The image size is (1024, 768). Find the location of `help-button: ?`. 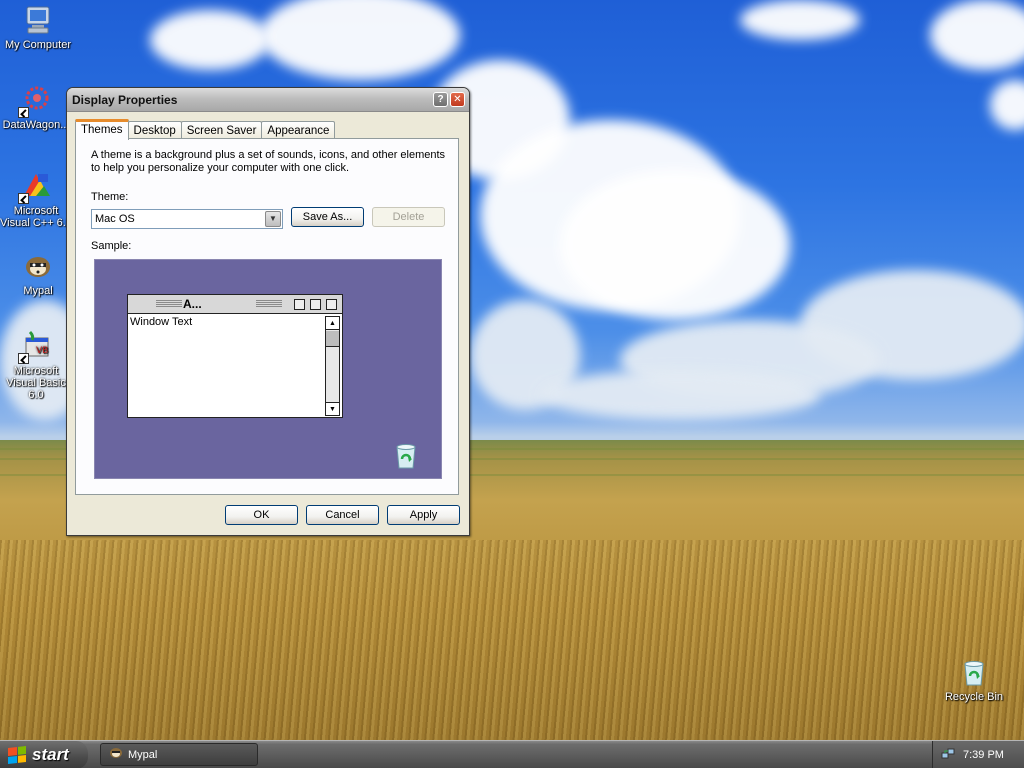

help-button: ? is located at coordinates (440, 99).